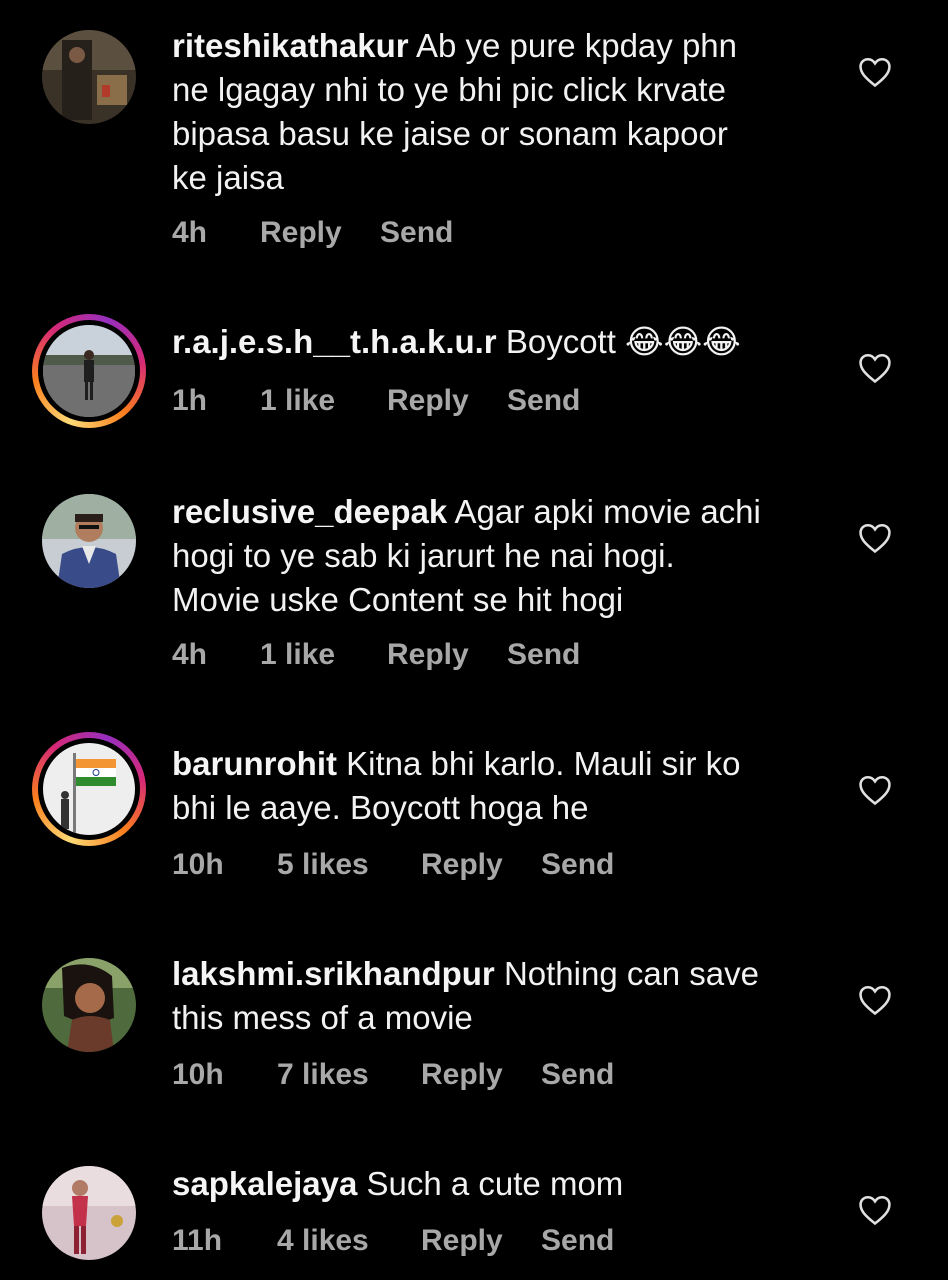  What do you see at coordinates (309, 511) in the screenshot?
I see `comment-username: reclusive_deepak` at bounding box center [309, 511].